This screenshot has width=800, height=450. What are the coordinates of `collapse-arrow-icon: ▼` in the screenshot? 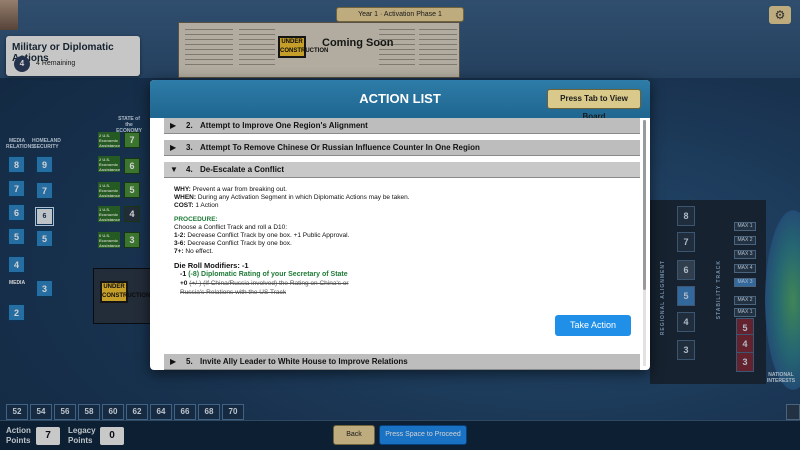 It's located at (174, 169).